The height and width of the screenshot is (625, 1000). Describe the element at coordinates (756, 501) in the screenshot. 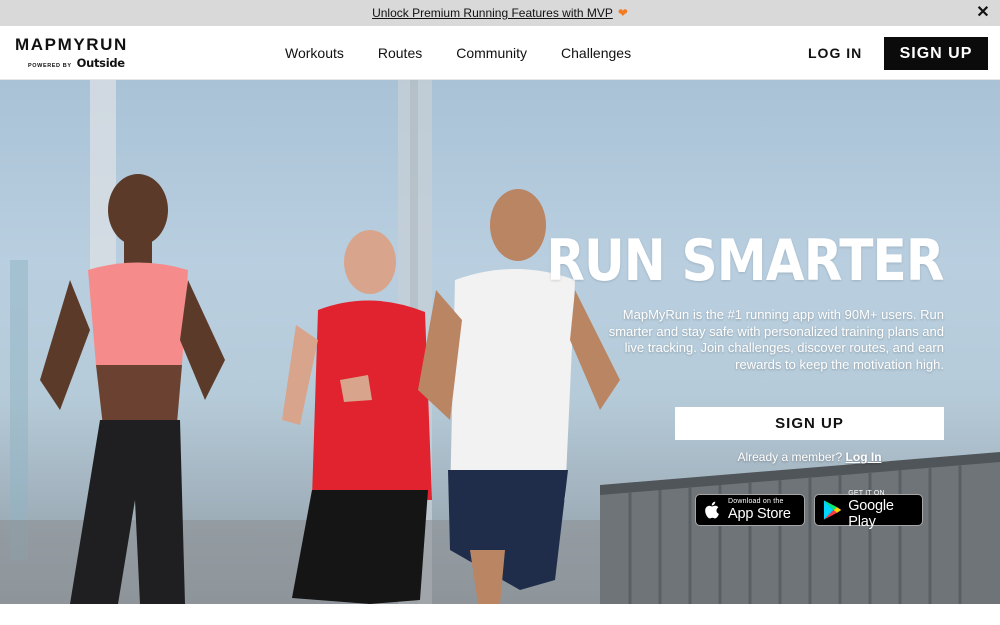

I see `app-store-small-text: Download on the` at that location.